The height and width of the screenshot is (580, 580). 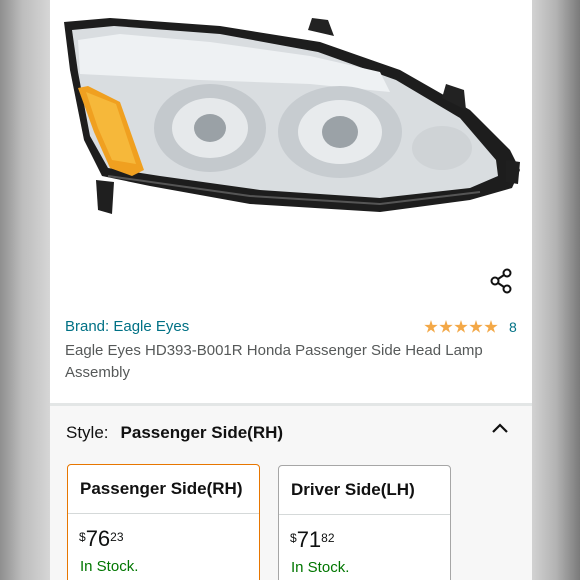 What do you see at coordinates (328, 538) in the screenshot?
I see `price-fraction: 82` at bounding box center [328, 538].